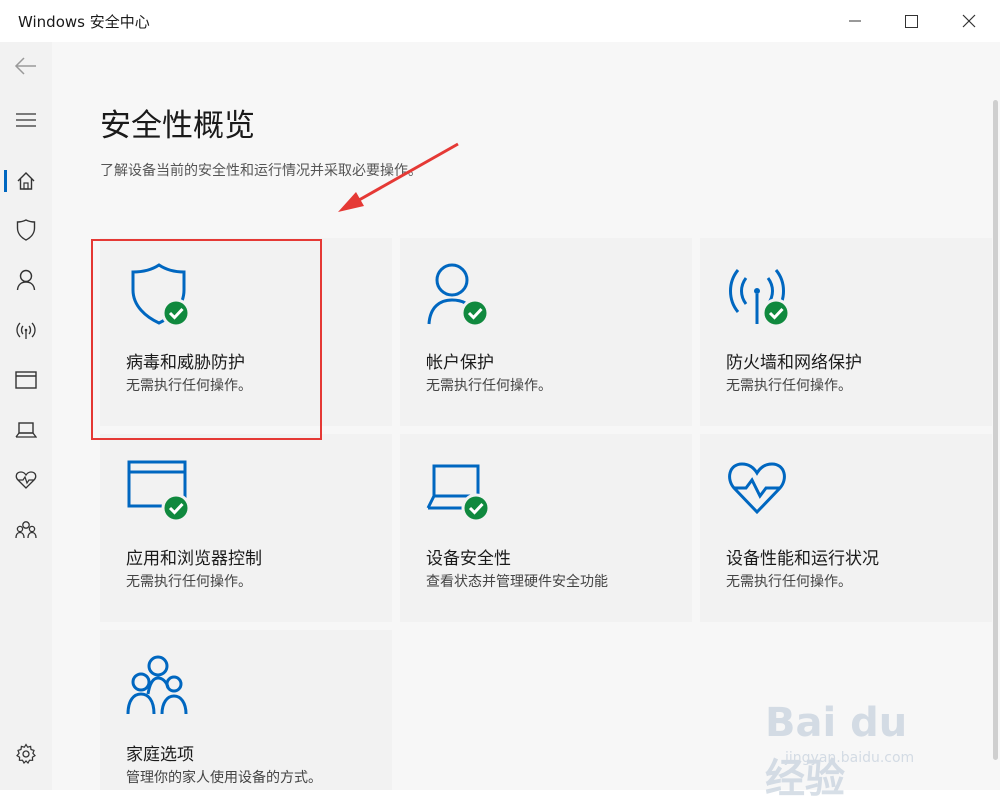  I want to click on sidebar, so click(26, 416).